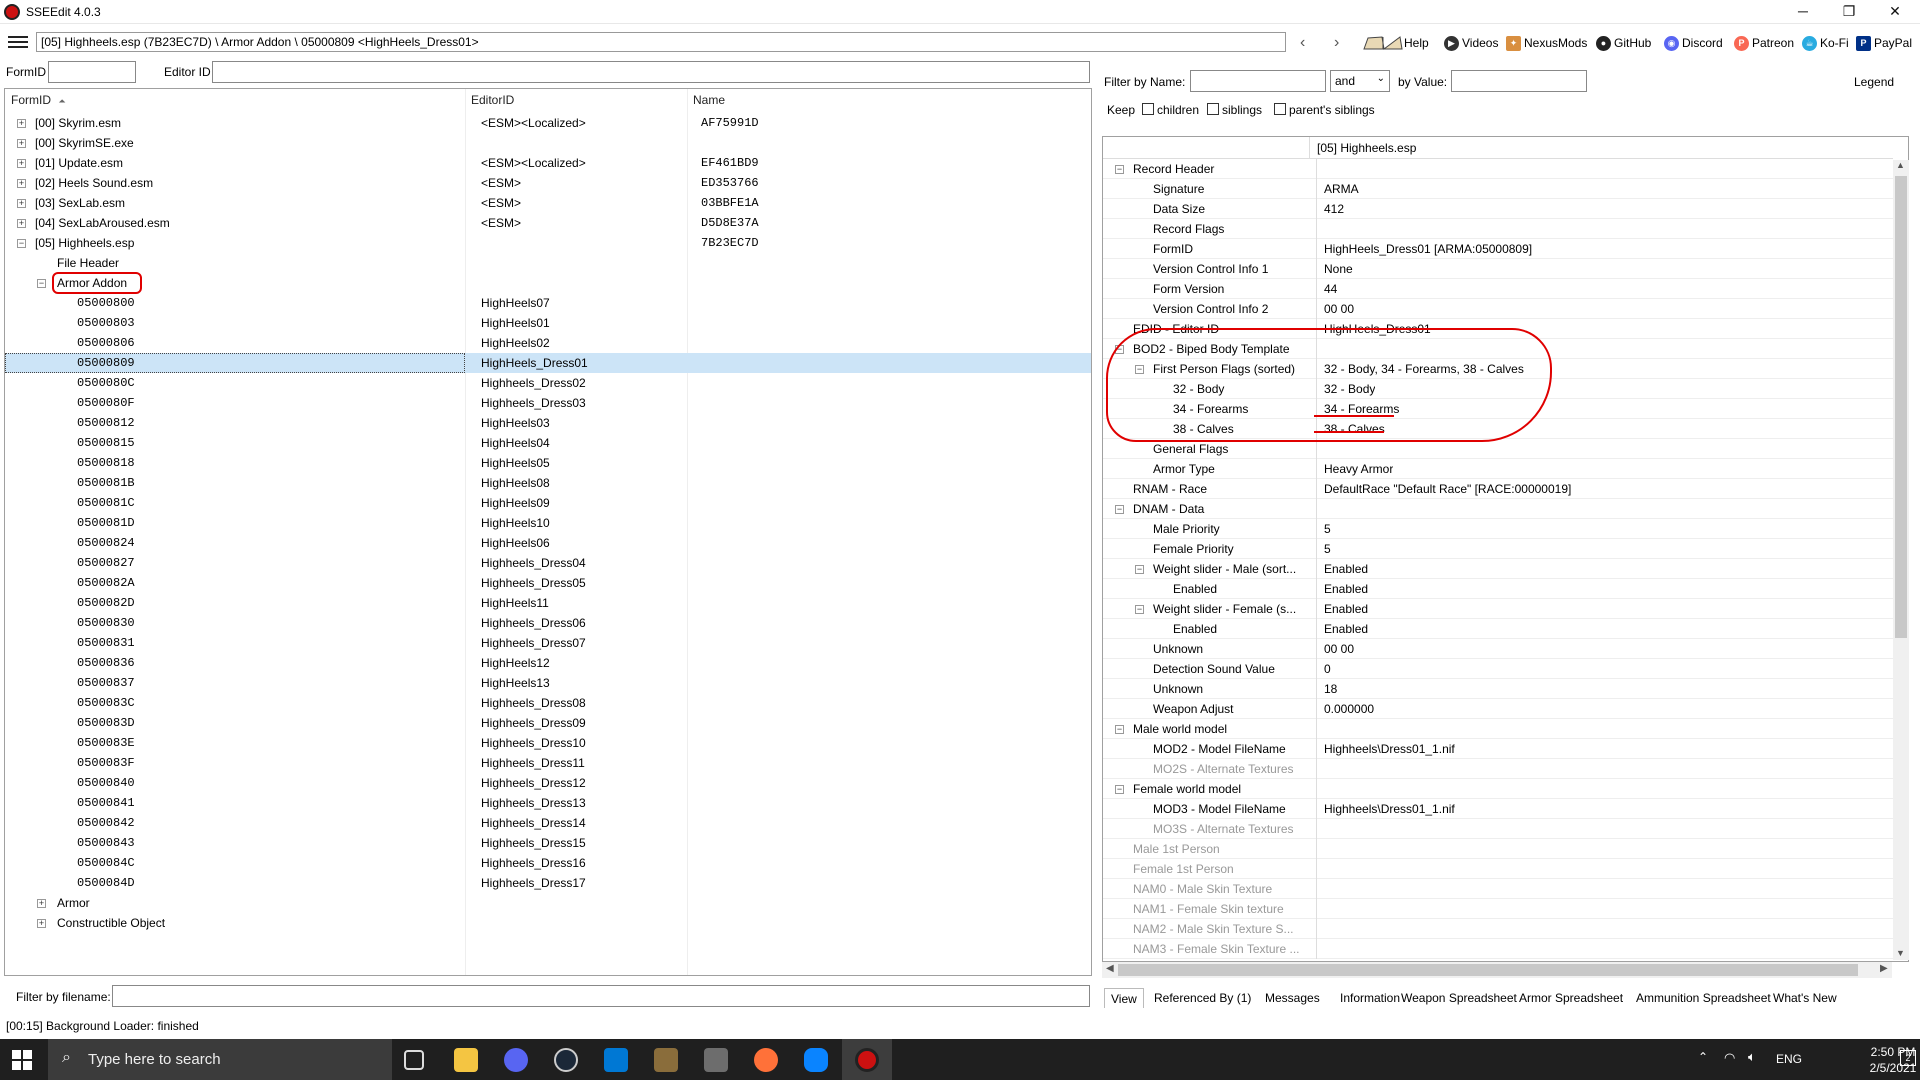 The image size is (1920, 1080). Describe the element at coordinates (1498, 729) in the screenshot. I see `record-field-row: − Male world model` at that location.